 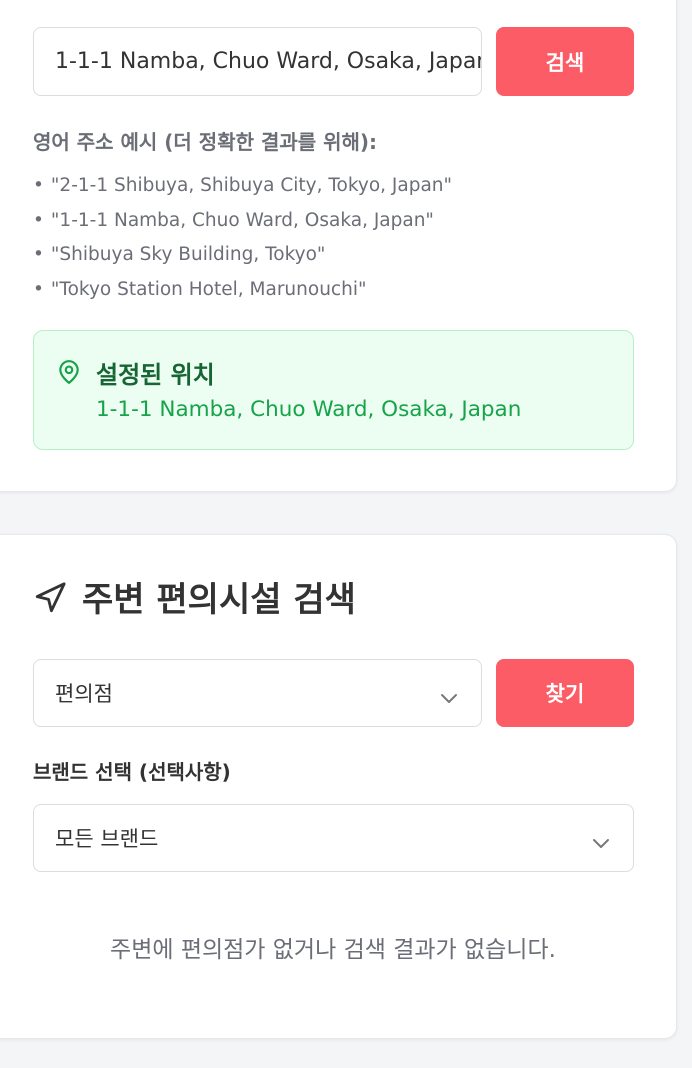 What do you see at coordinates (268, 61) in the screenshot?
I see `address-input-value: 1-1-1 Namba, Chuo Ward, Osaka, Japan` at bounding box center [268, 61].